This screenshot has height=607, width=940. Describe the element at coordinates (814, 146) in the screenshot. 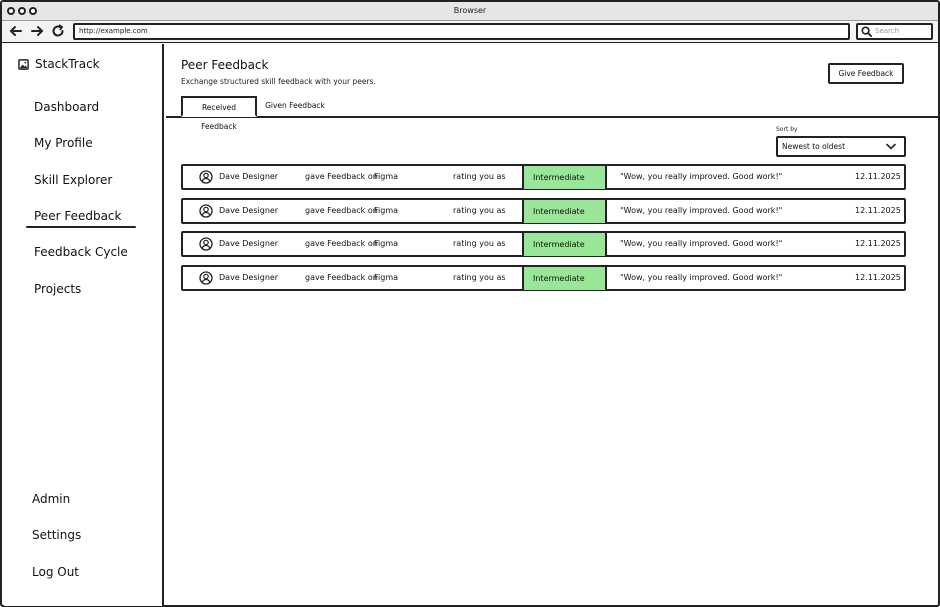

I see `sort-value: Newest to oldest` at that location.